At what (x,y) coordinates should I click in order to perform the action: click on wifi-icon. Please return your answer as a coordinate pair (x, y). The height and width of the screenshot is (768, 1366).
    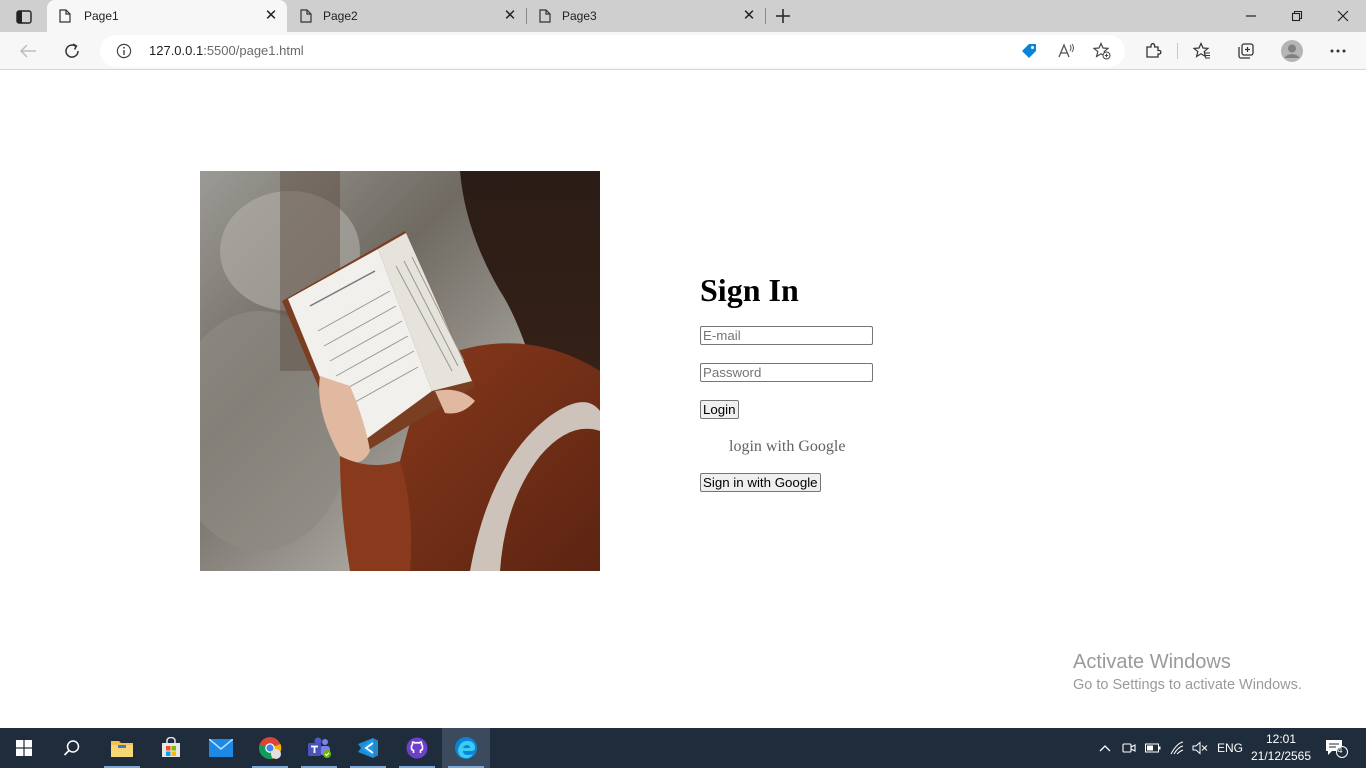
    Looking at the image, I should click on (1177, 748).